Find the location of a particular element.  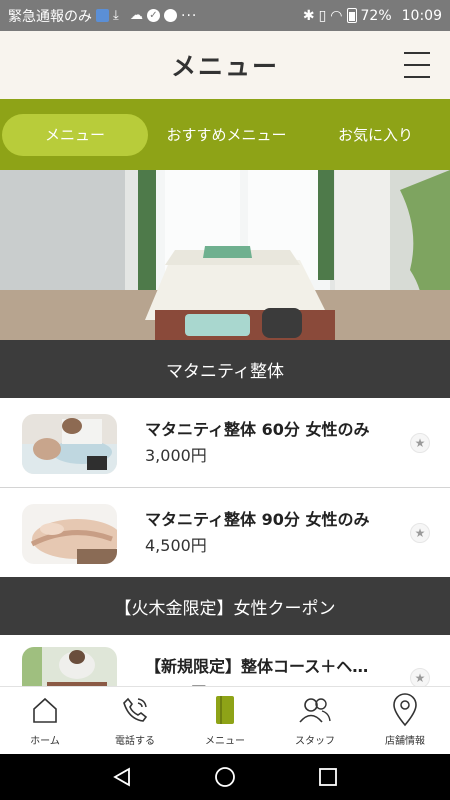

system-navigation-bar is located at coordinates (225, 777).